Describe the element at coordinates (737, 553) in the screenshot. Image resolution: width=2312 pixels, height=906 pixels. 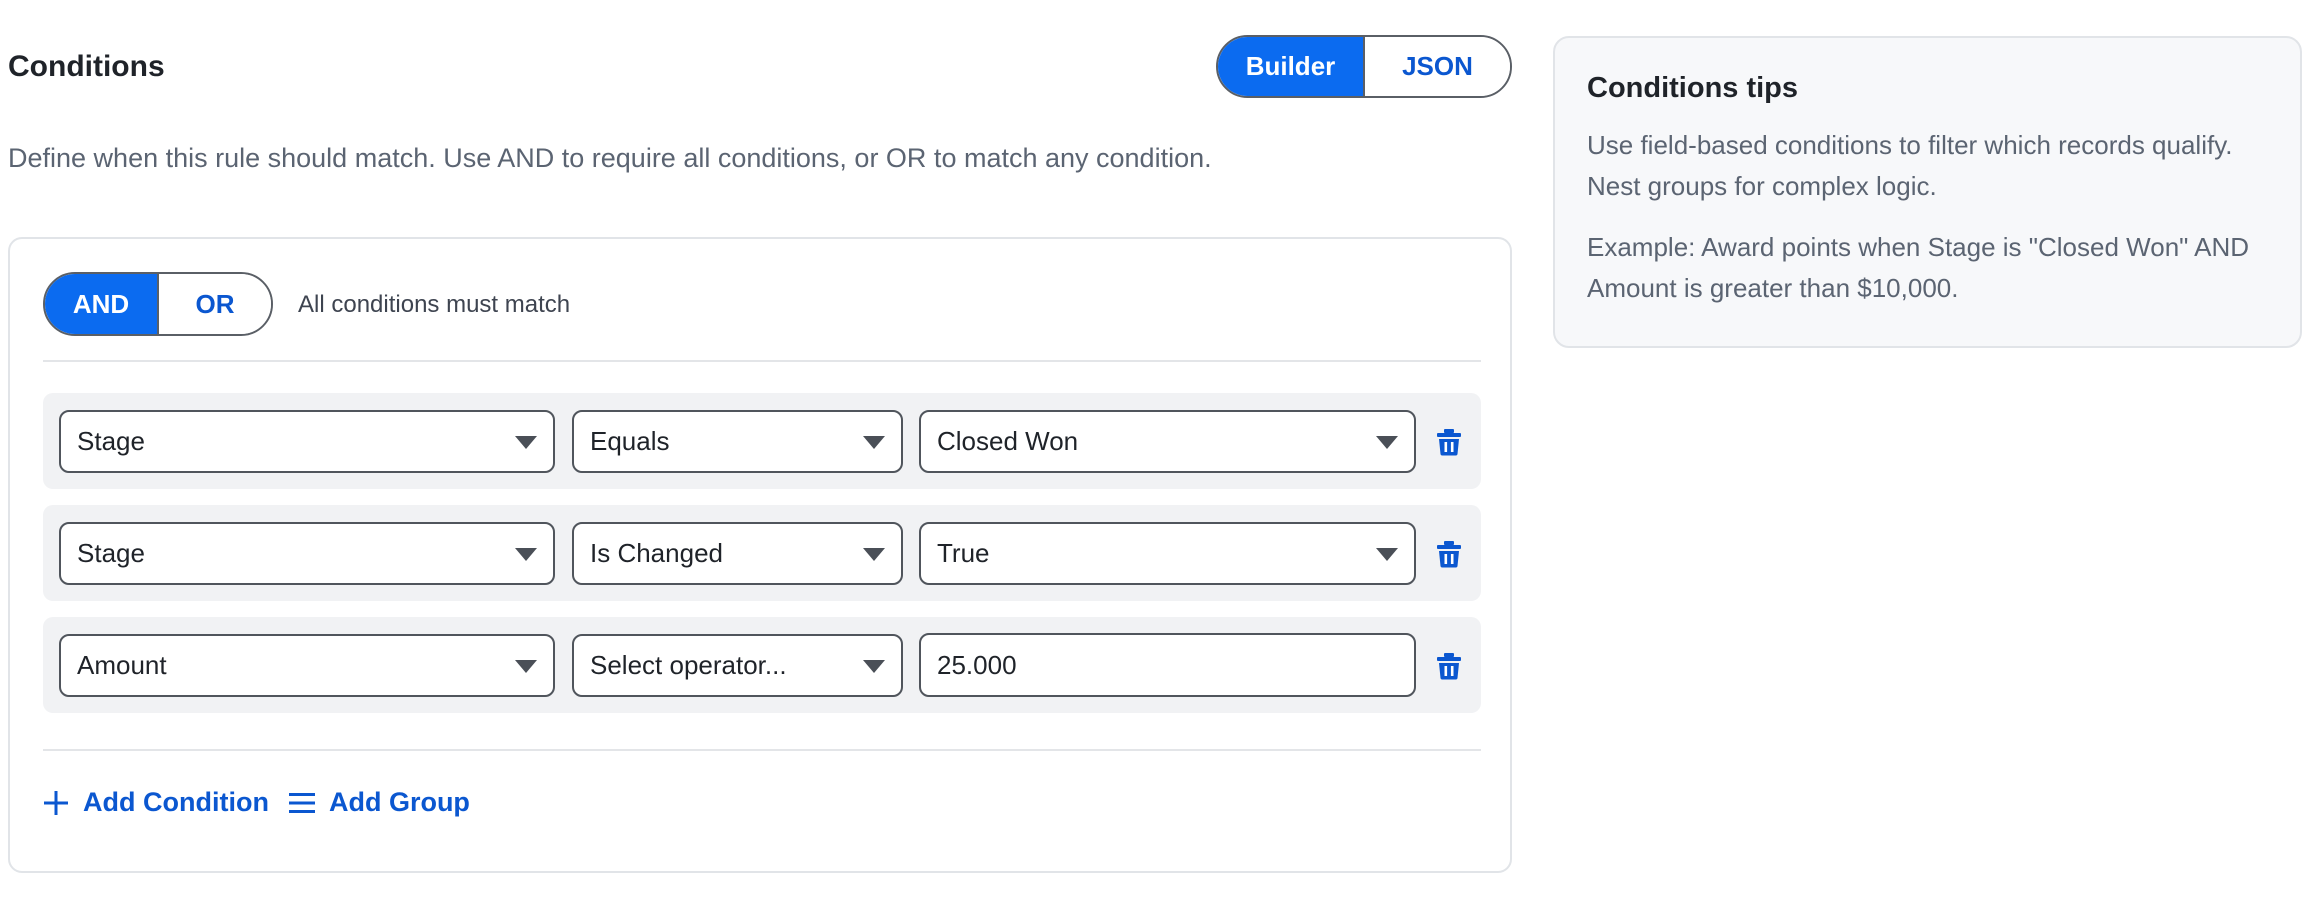
I see `operator-select: Is Changed` at that location.